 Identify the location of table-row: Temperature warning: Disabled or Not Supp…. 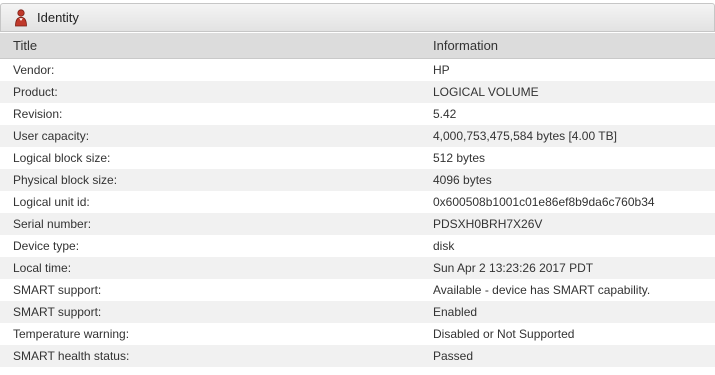
(357, 333).